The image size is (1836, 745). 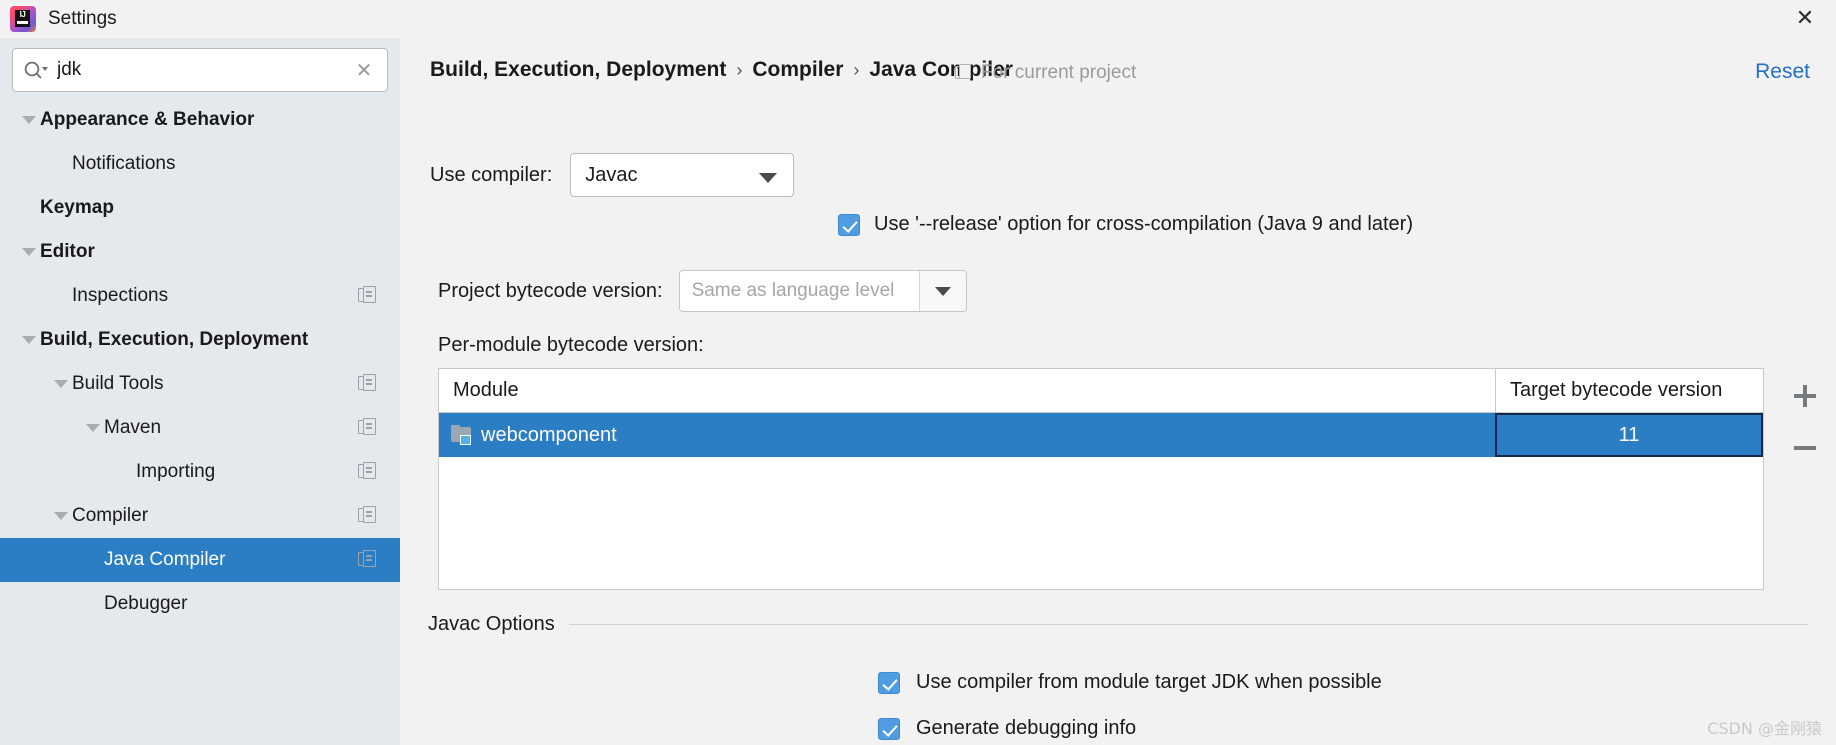 What do you see at coordinates (200, 428) in the screenshot?
I see `sidebar-item-maven: Maven` at bounding box center [200, 428].